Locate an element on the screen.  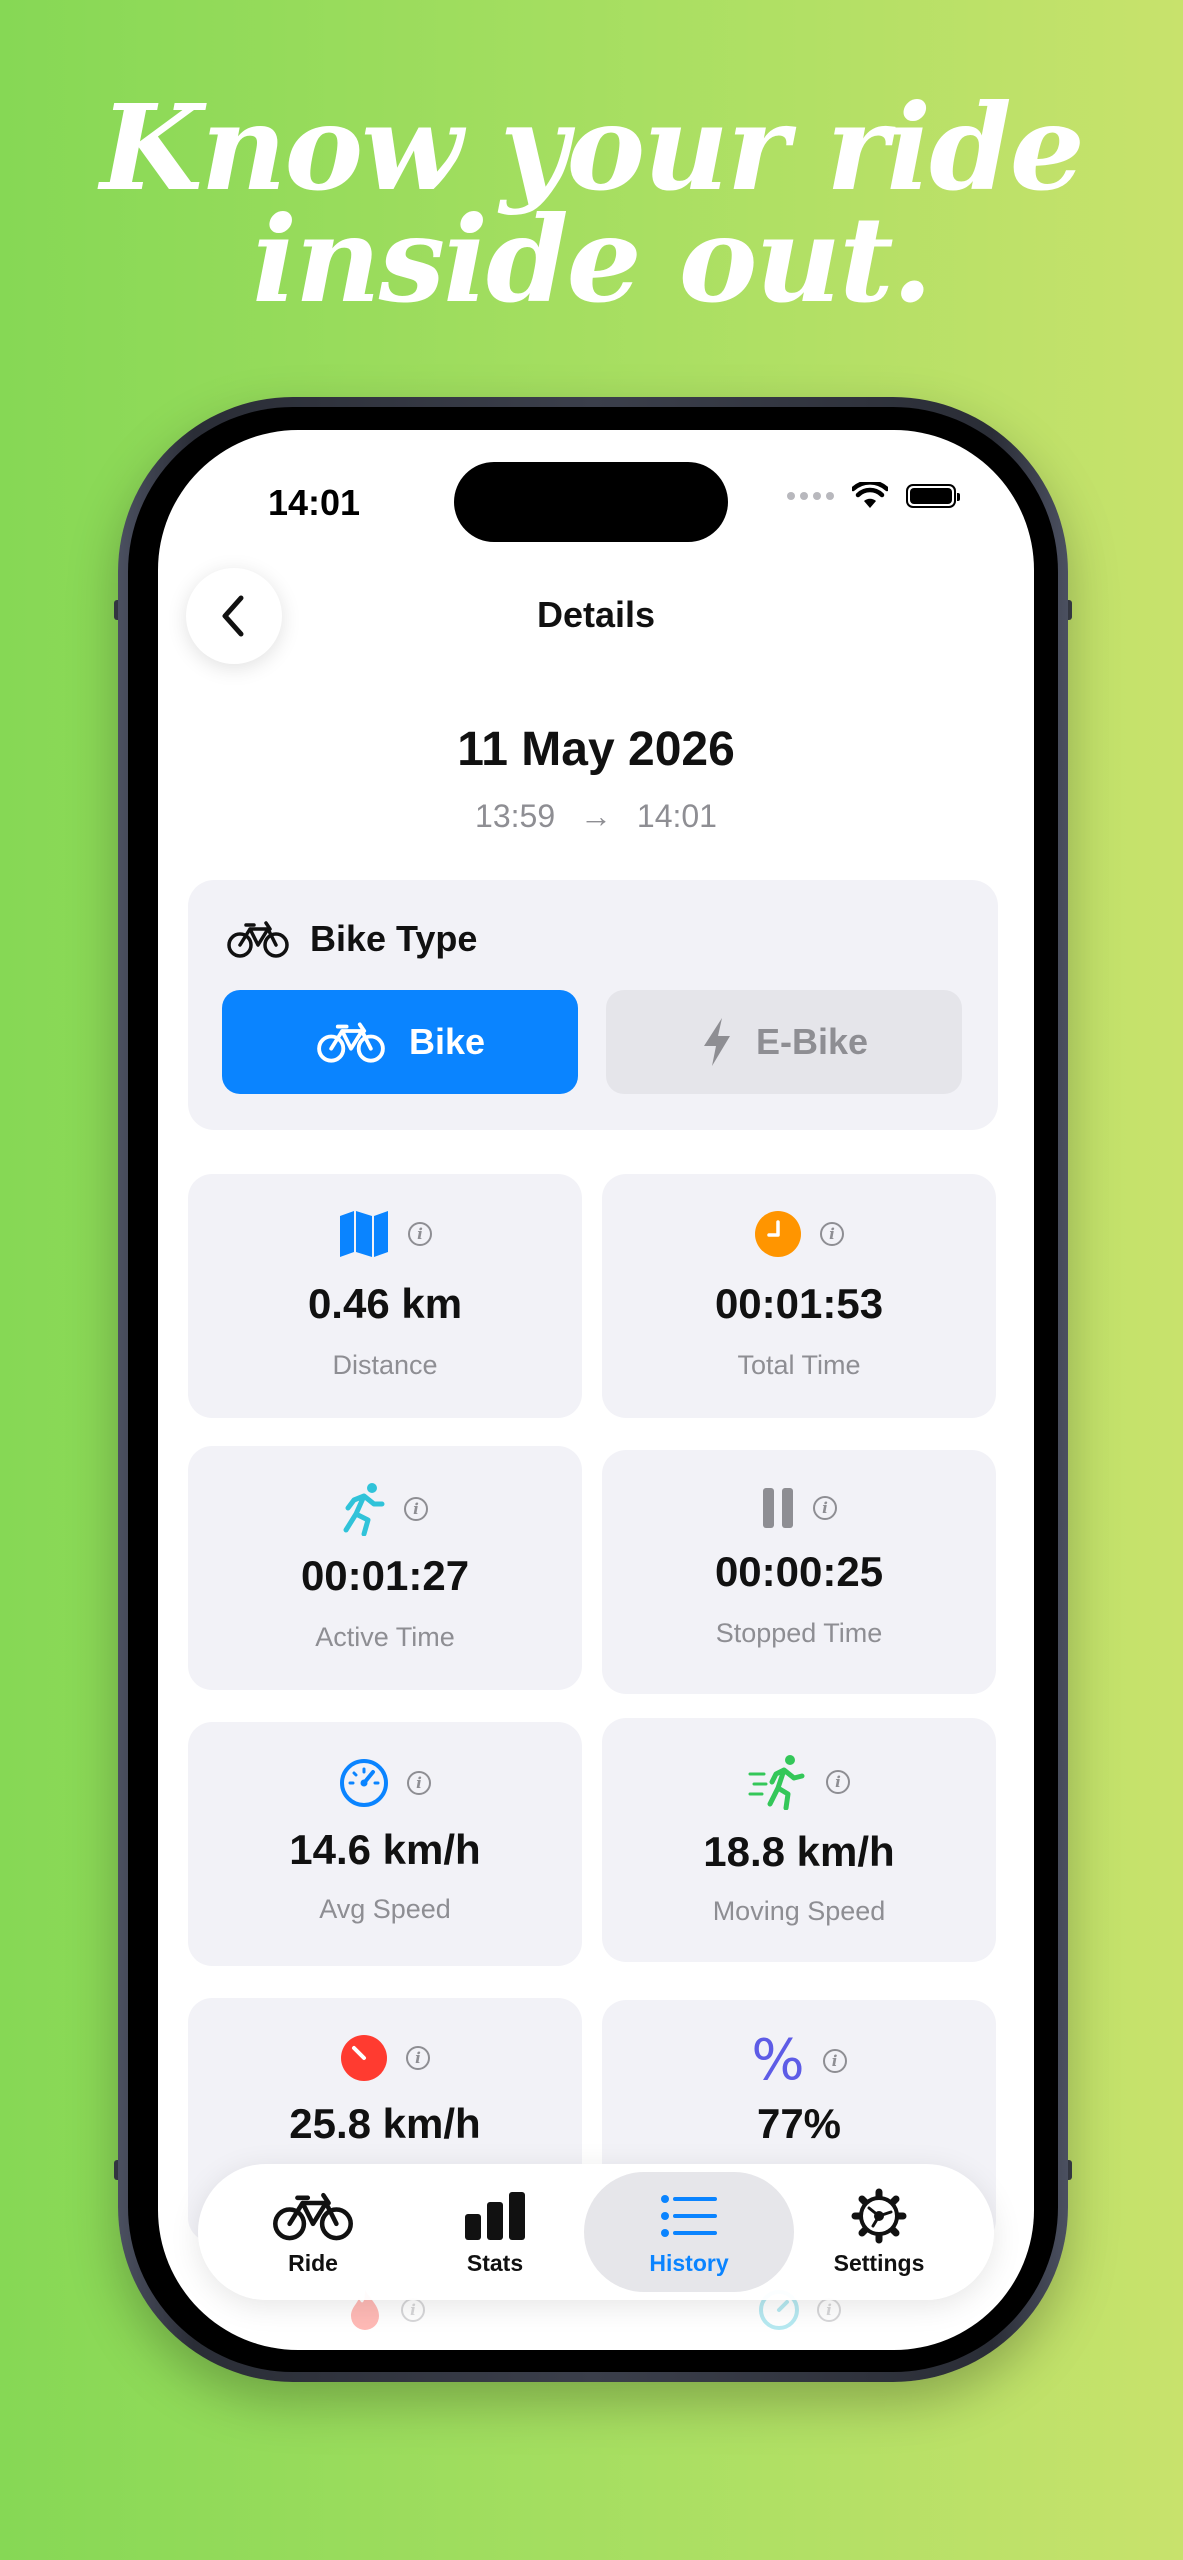
tab-settings-label: Settings is located at coordinates (879, 2263).